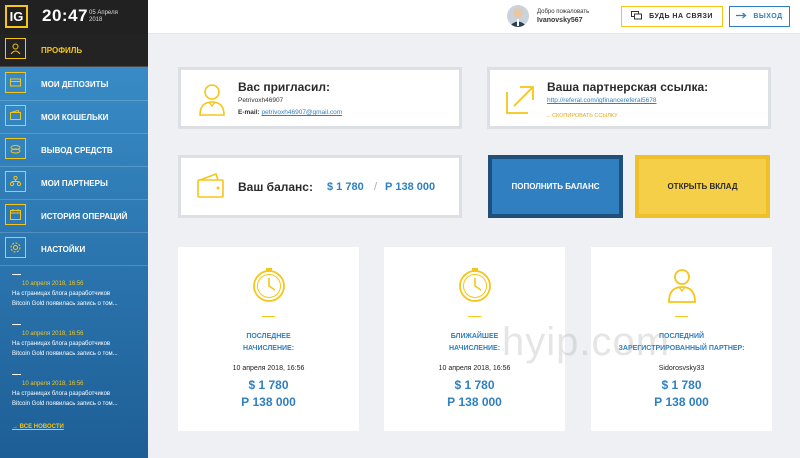 This screenshot has height=458, width=800. What do you see at coordinates (268, 343) in the screenshot?
I see `stat-label: ПОСЛЕДНЕЕ НАЧИСЛЕНИЕ:` at bounding box center [268, 343].